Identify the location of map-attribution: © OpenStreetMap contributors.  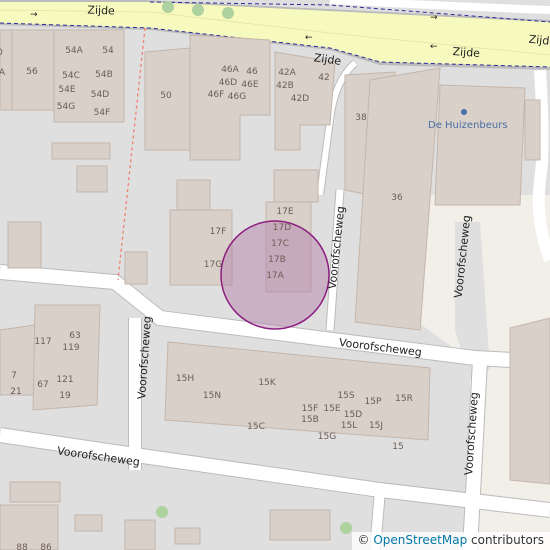
(450, 541).